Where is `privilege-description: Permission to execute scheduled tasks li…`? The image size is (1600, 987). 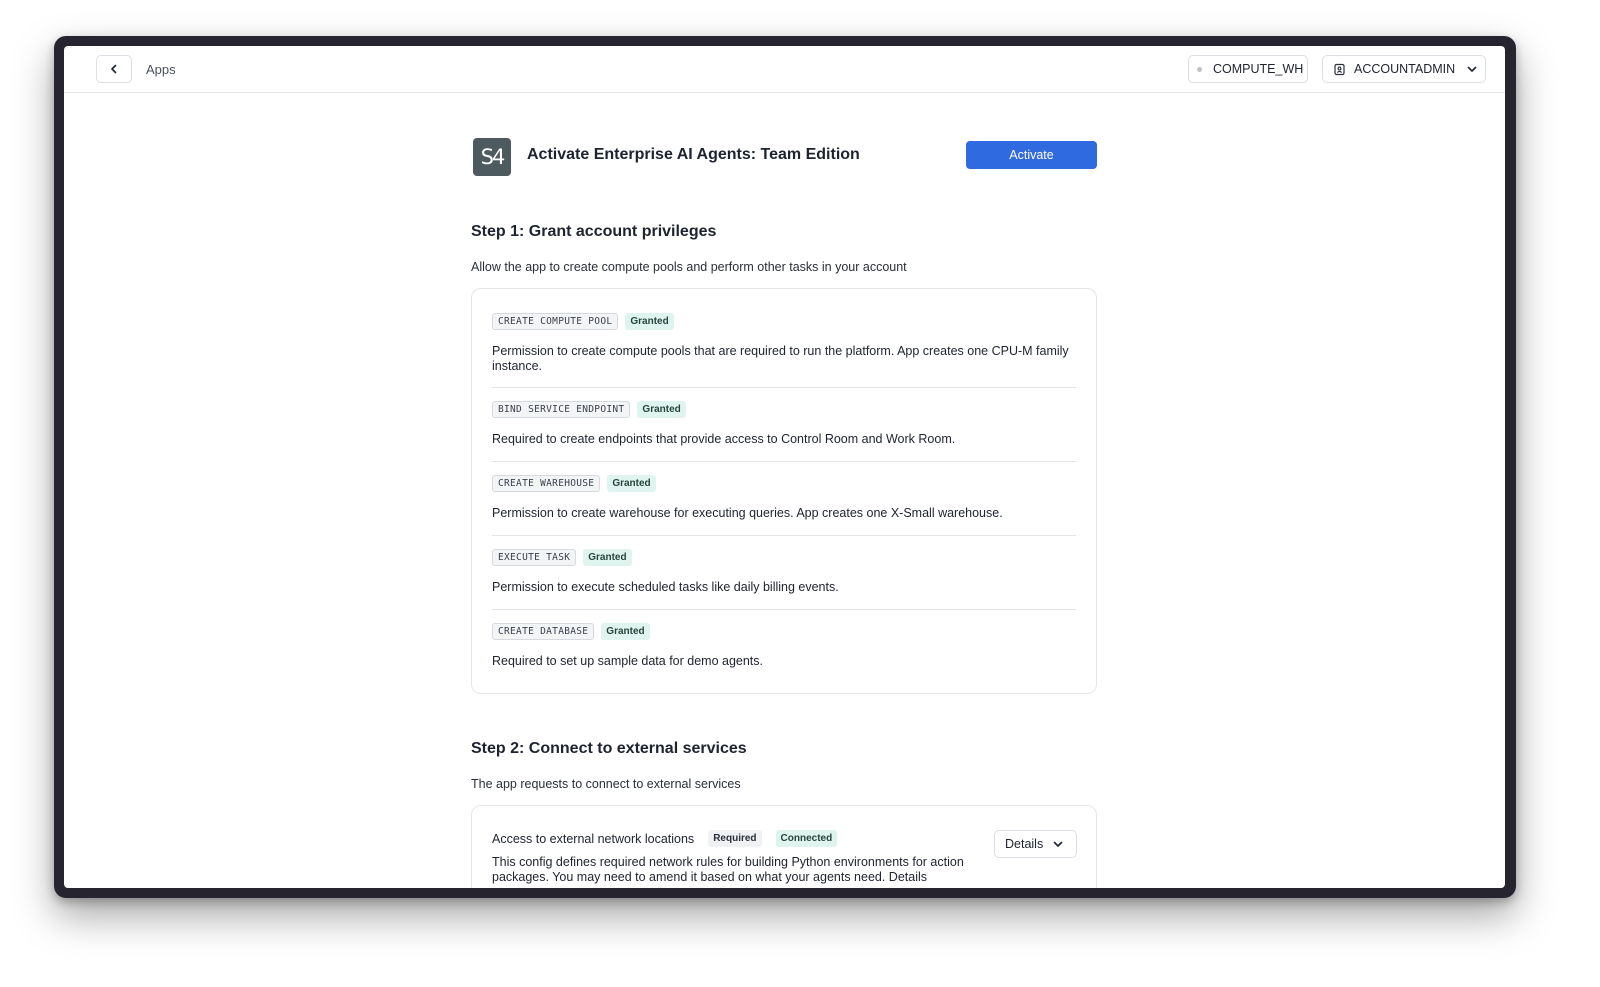 privilege-description: Permission to execute scheduled tasks li… is located at coordinates (665, 587).